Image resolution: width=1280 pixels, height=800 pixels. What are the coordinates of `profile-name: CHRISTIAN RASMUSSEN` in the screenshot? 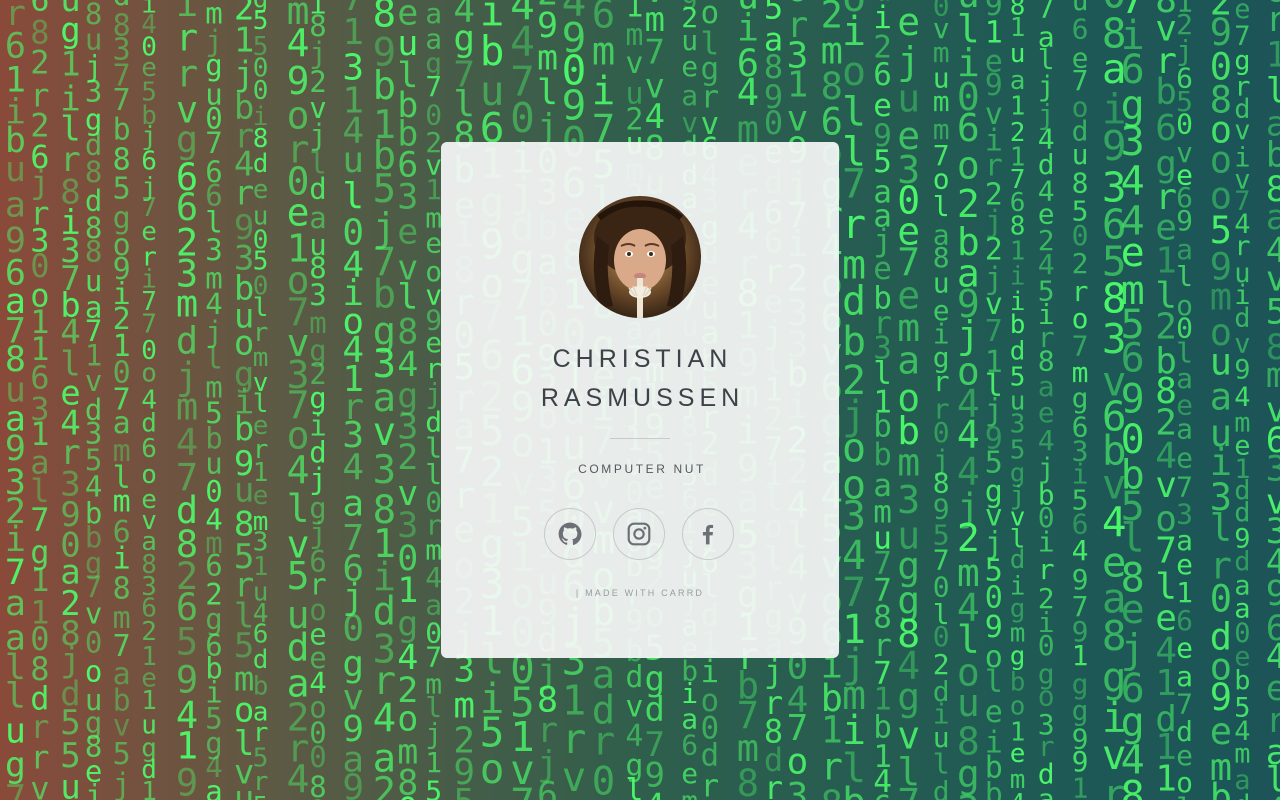 It's located at (640, 379).